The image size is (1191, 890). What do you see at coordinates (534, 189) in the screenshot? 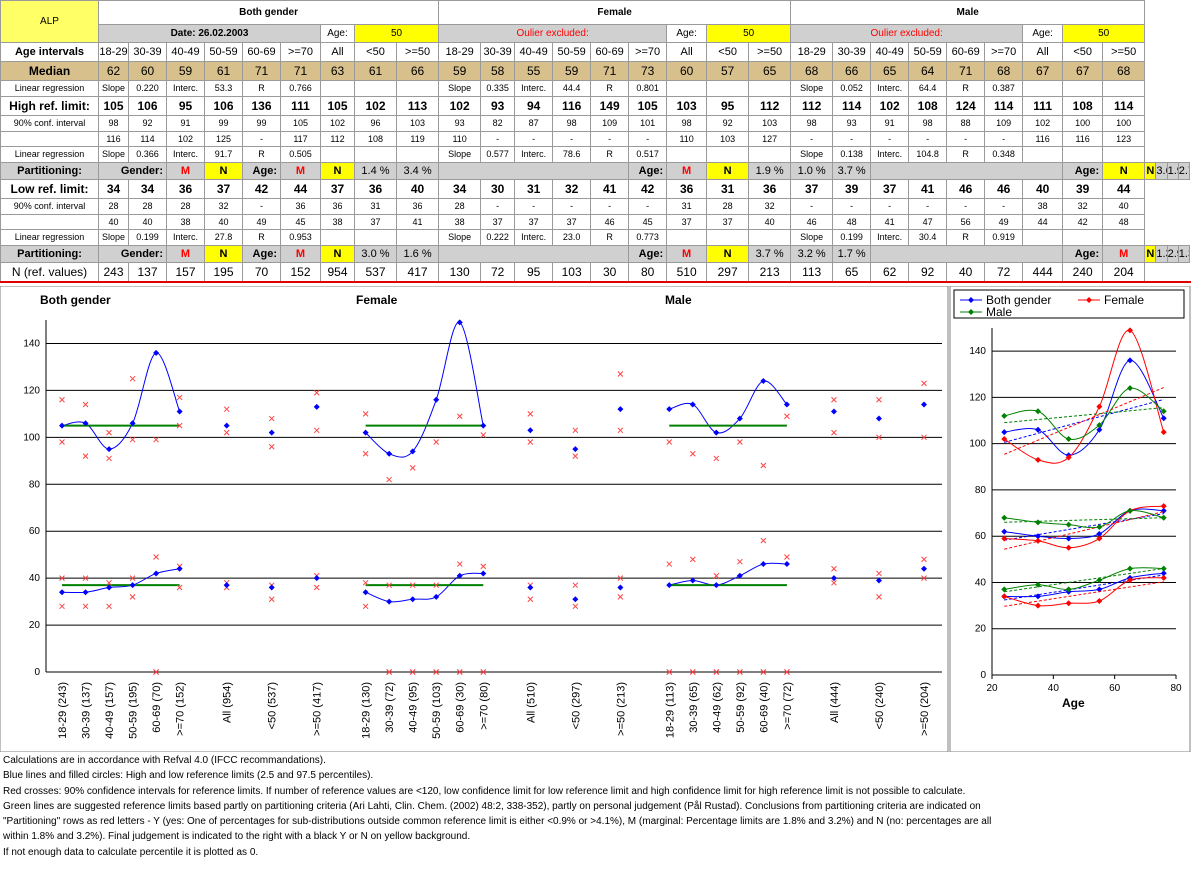
I see `cell-low-limit: 31` at bounding box center [534, 189].